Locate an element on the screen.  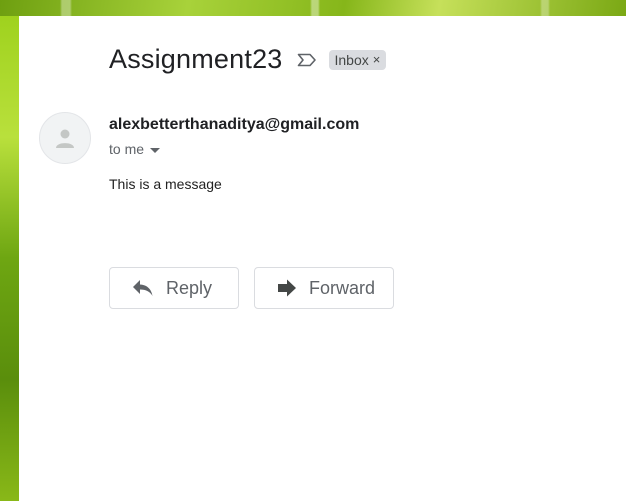
inbox-label-chip: Inbox × is located at coordinates (357, 59).